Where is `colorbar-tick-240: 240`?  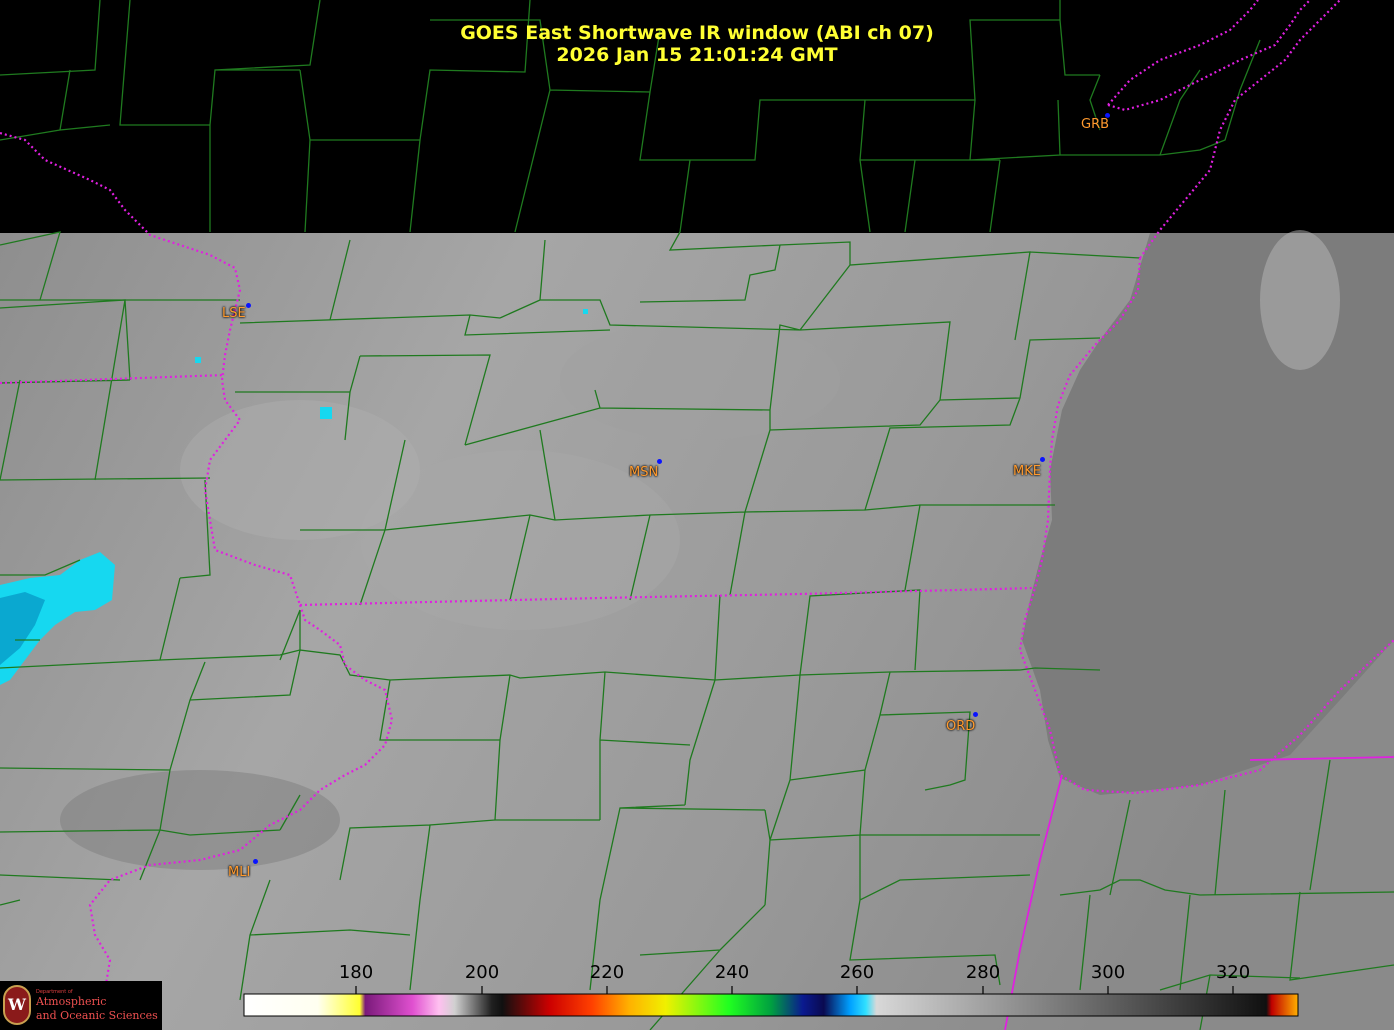
colorbar-tick-240: 240 is located at coordinates (732, 972).